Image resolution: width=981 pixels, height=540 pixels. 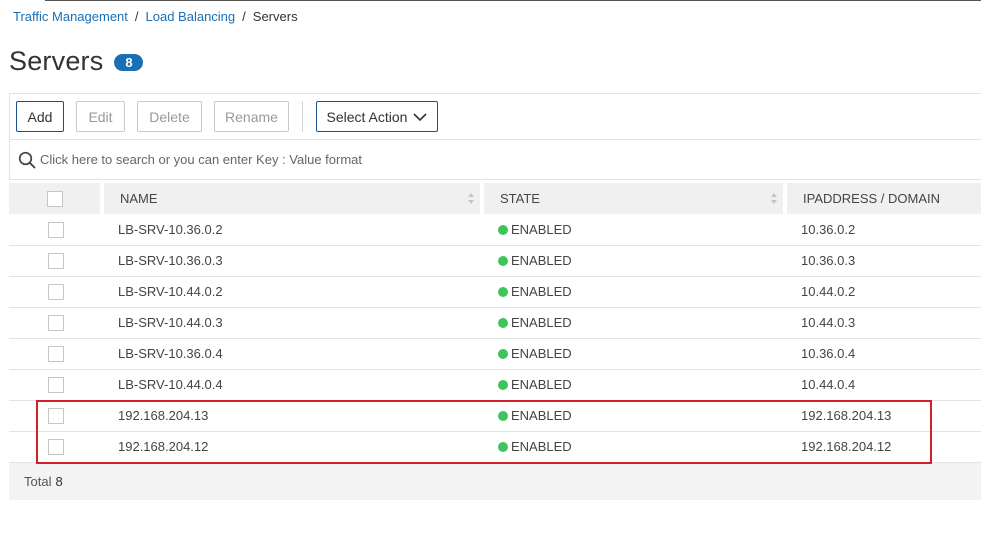 I want to click on server-ip: 192.168.204.12, so click(x=883, y=447).